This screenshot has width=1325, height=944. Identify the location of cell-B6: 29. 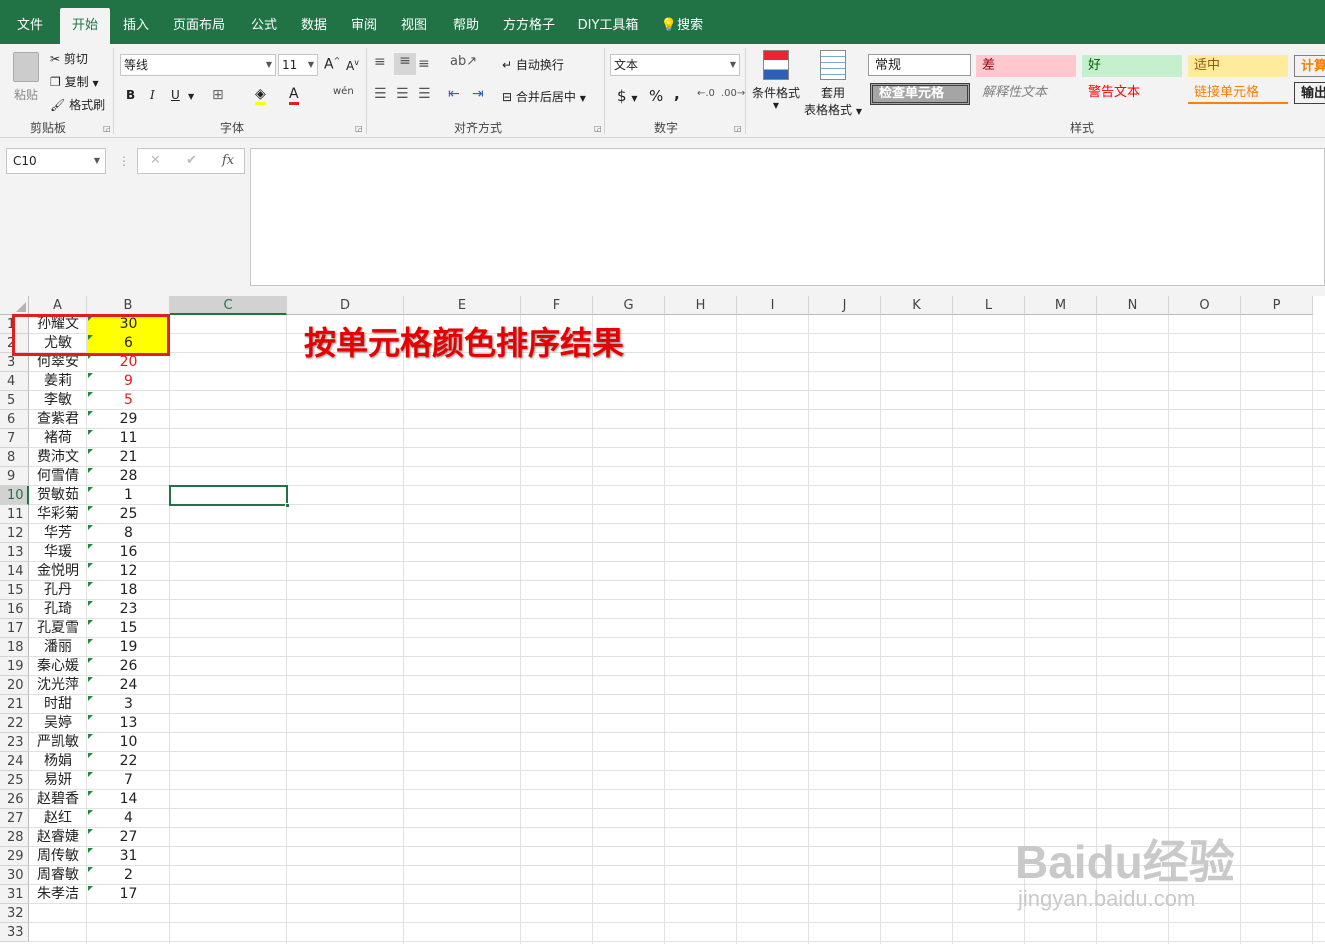
(128, 419).